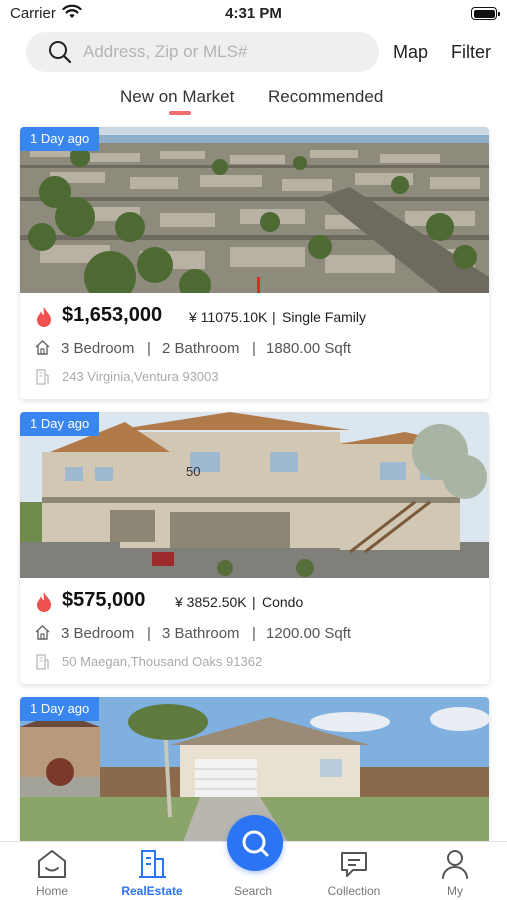 The width and height of the screenshot is (507, 900). I want to click on tab-home-label: Home, so click(51, 891).